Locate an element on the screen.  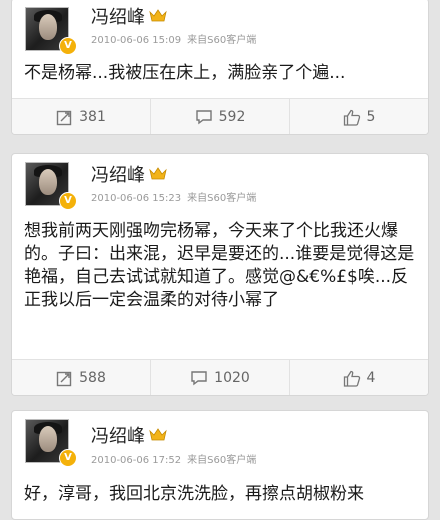
post-time: 2010-06-06 15:09 is located at coordinates (136, 40).